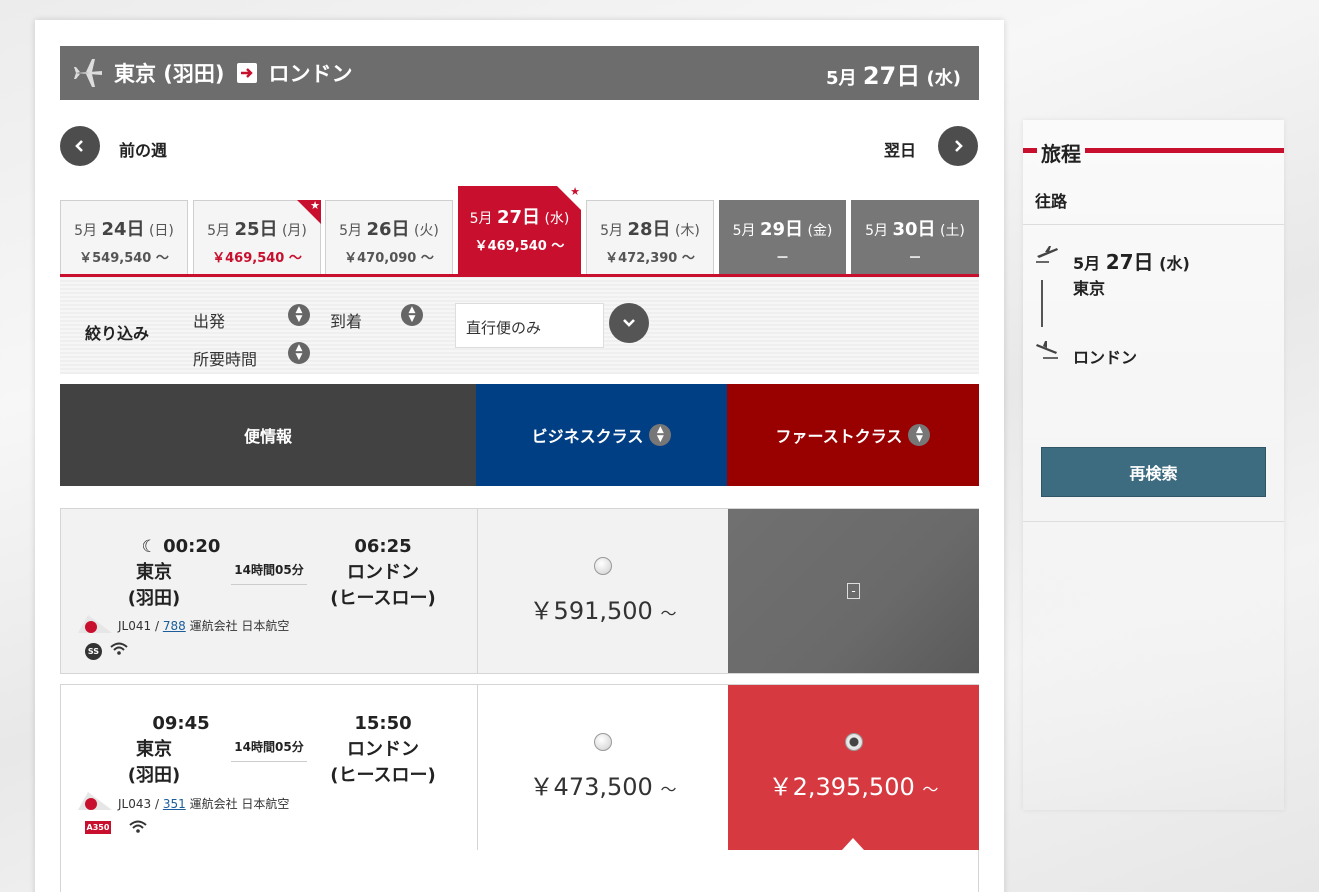 Image resolution: width=1319 pixels, height=892 pixels. I want to click on aircraft-link: 351, so click(174, 804).